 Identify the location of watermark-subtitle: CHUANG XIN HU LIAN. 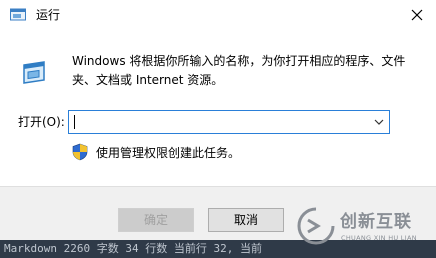
(379, 238).